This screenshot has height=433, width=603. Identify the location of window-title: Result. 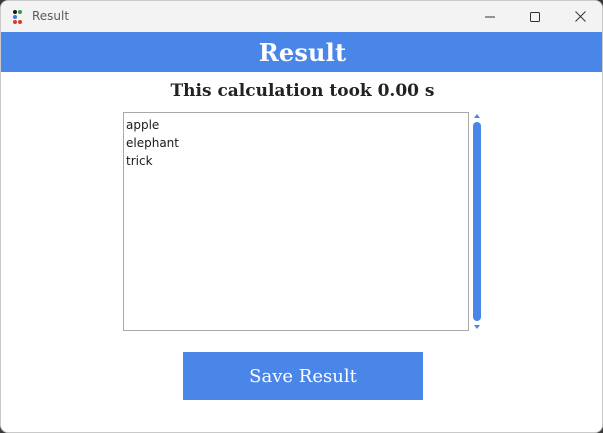
(51, 16).